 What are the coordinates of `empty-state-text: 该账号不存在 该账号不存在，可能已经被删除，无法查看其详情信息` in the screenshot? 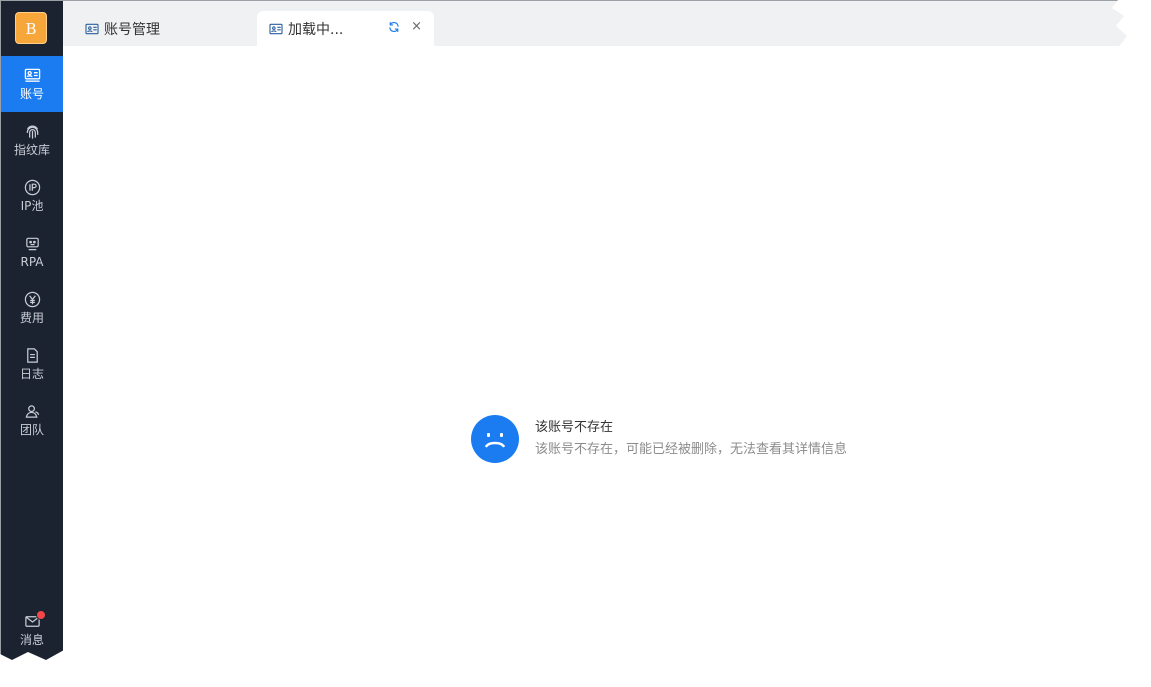 It's located at (691, 439).